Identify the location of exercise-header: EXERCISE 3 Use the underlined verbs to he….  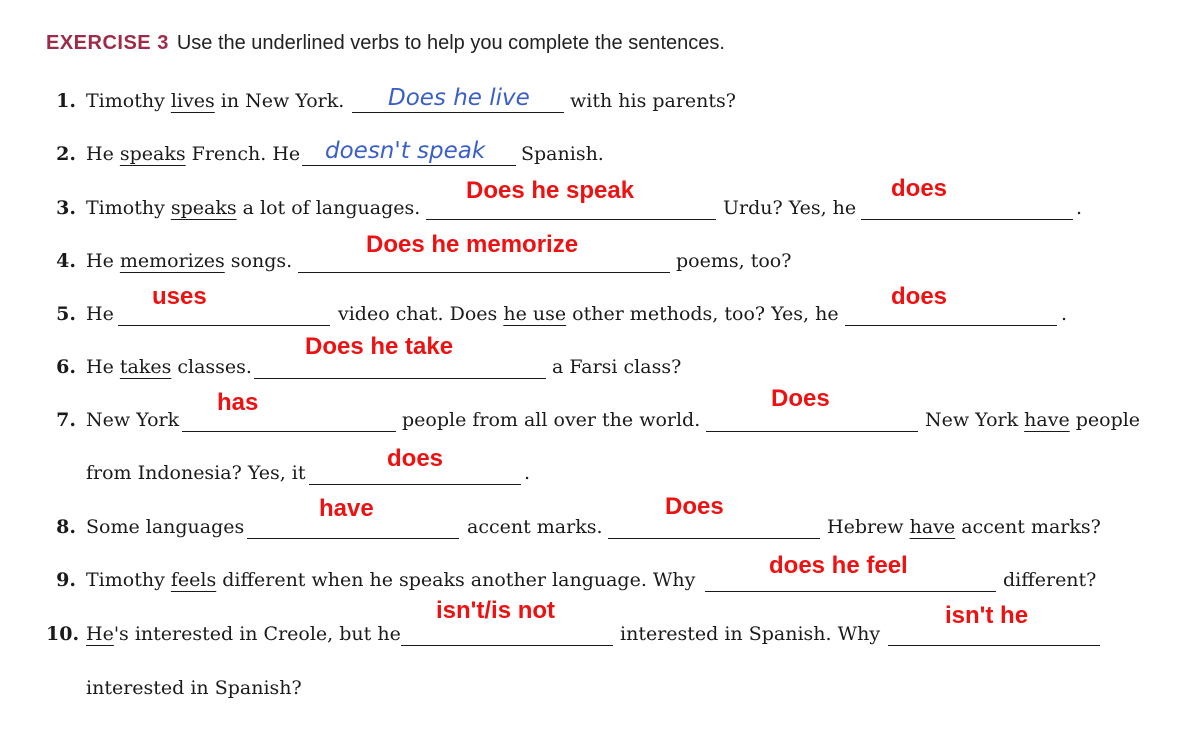
(385, 43).